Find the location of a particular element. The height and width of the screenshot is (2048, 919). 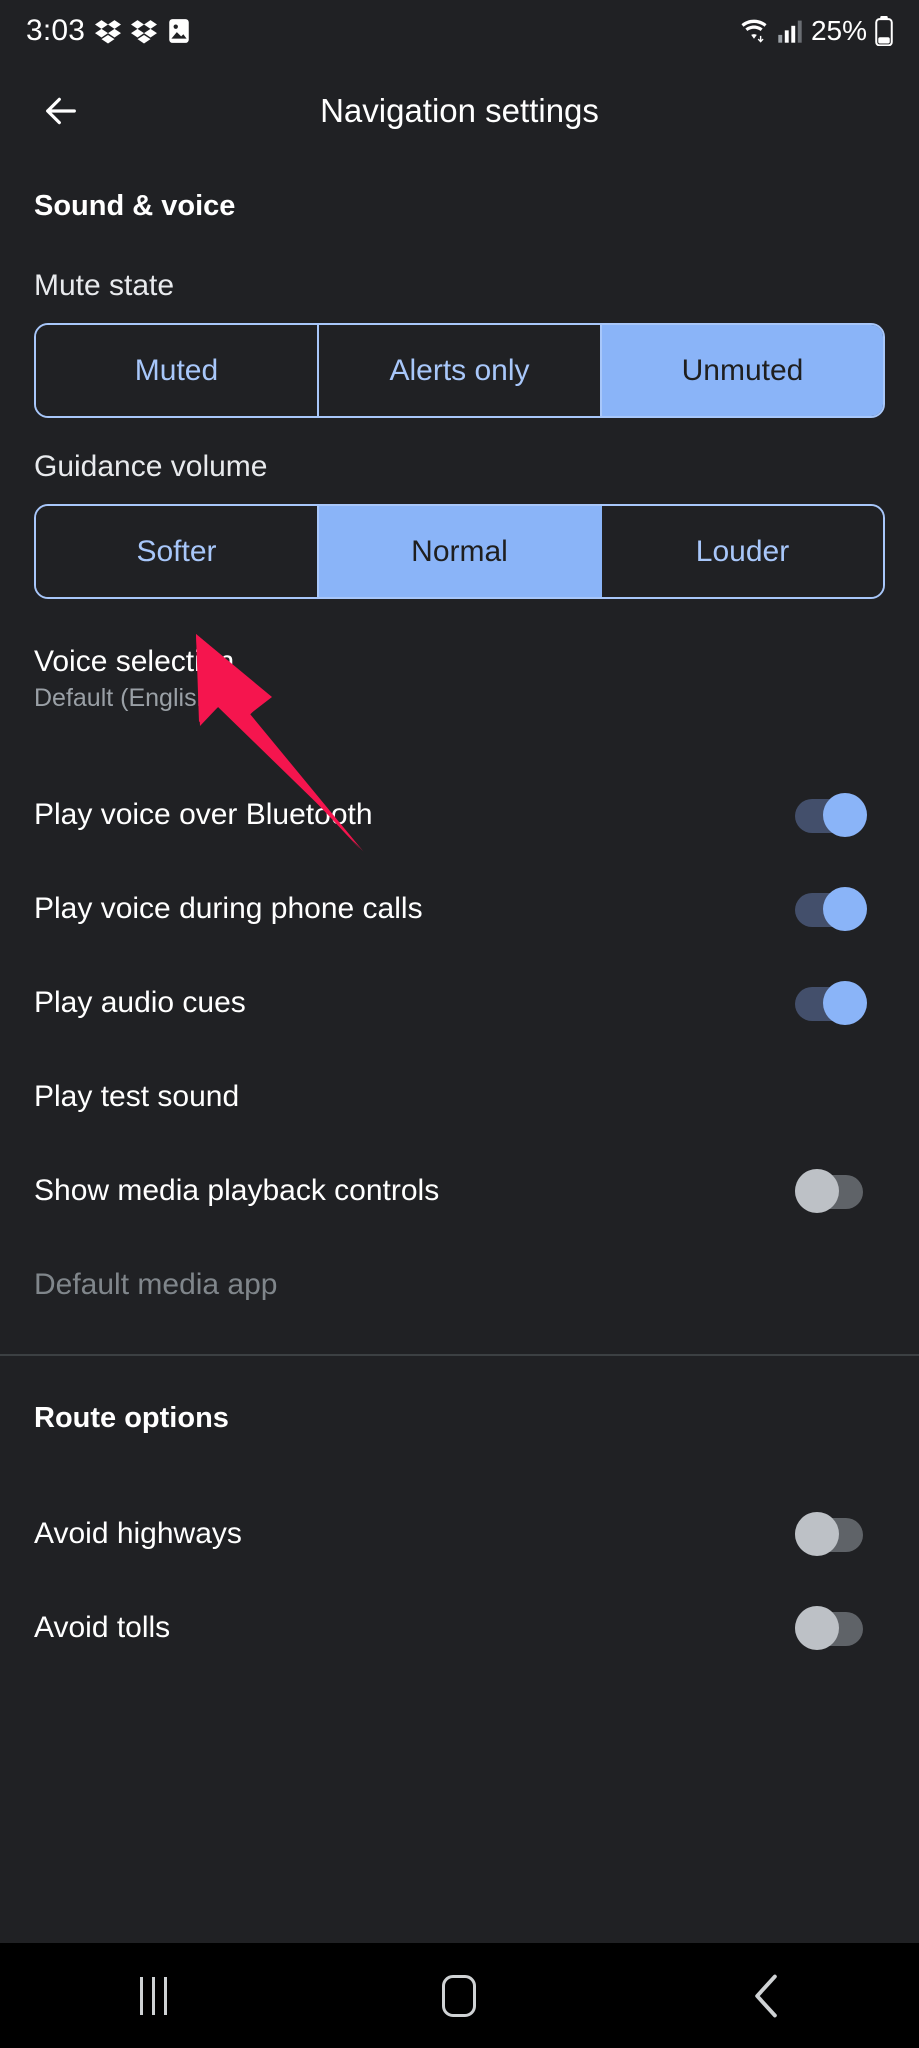

row-label: Avoid highways is located at coordinates (138, 1533).